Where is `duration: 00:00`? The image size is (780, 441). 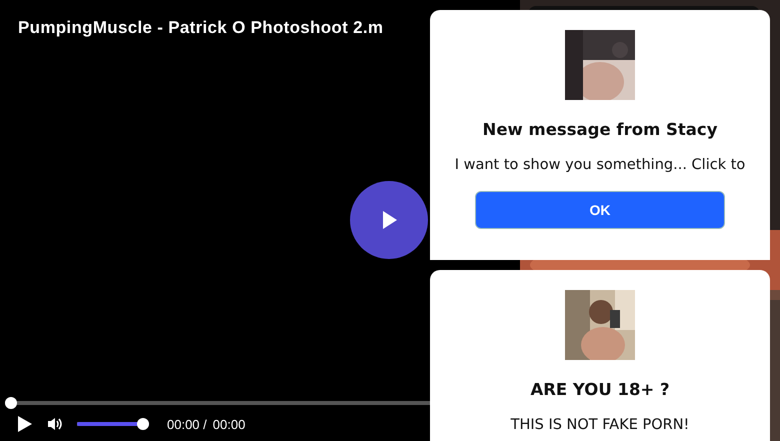
duration: 00:00 is located at coordinates (229, 424).